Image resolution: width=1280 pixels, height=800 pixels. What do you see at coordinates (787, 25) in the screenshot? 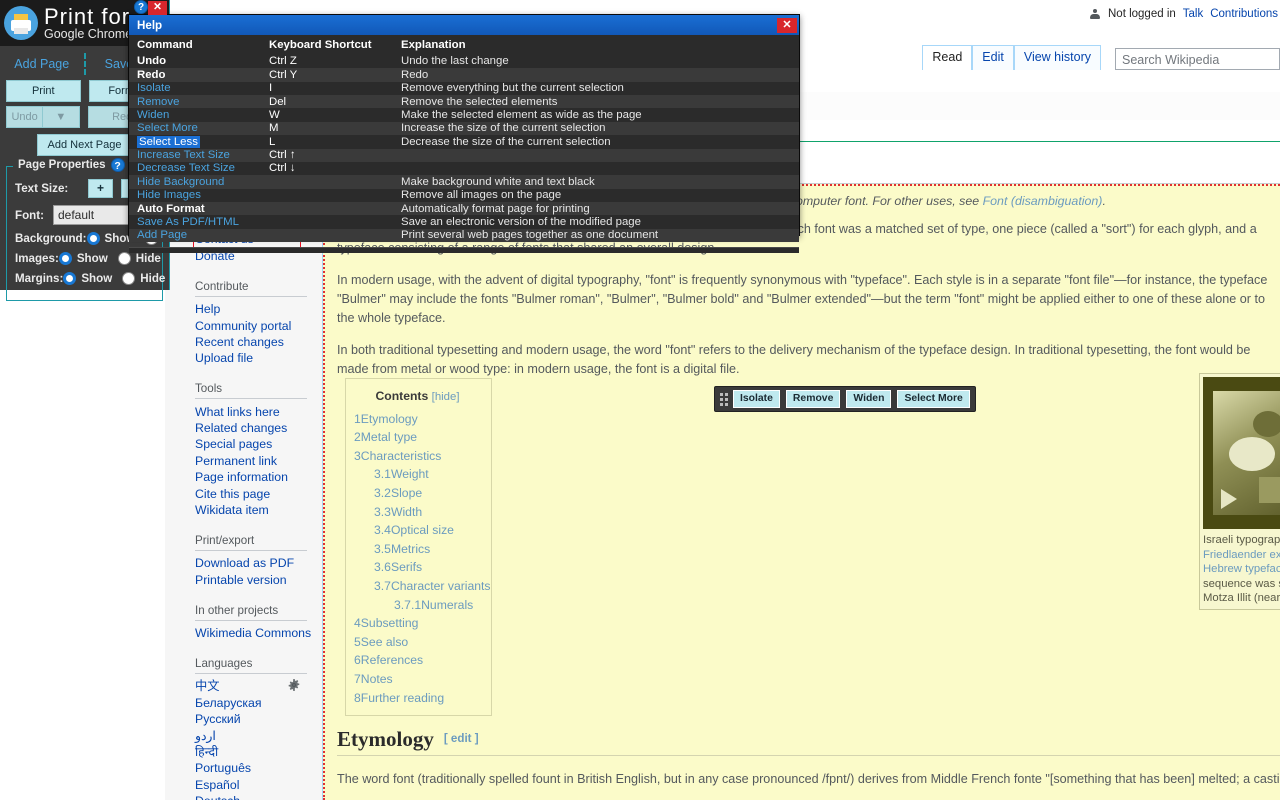
I see `close-icon: ✕` at bounding box center [787, 25].